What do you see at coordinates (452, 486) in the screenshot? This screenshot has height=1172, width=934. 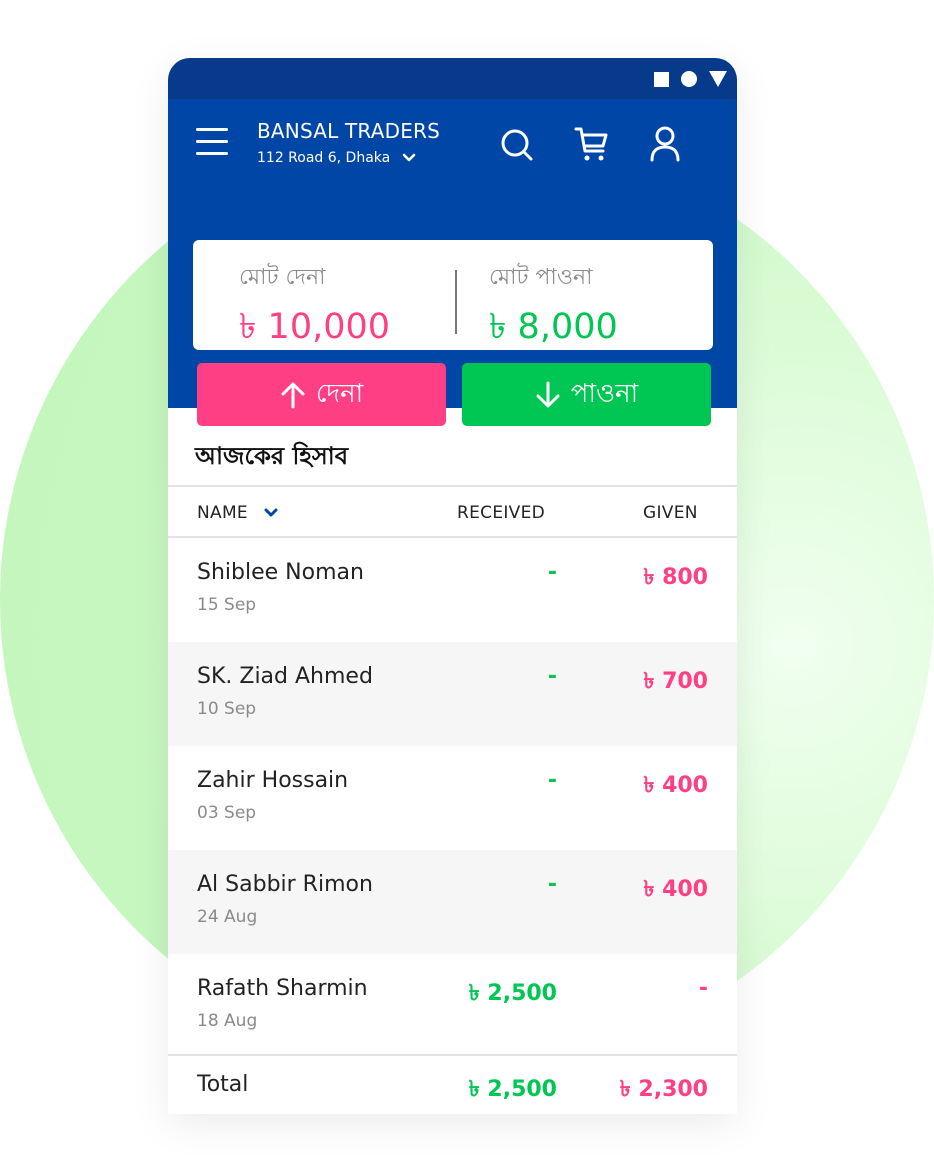 I see `divider` at bounding box center [452, 486].